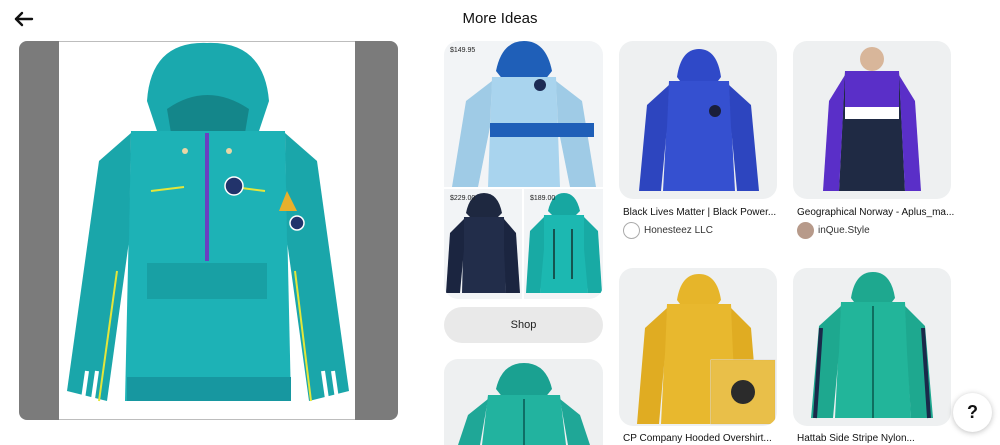  Describe the element at coordinates (463, 50) in the screenshot. I see `price-label: $149.95` at that location.